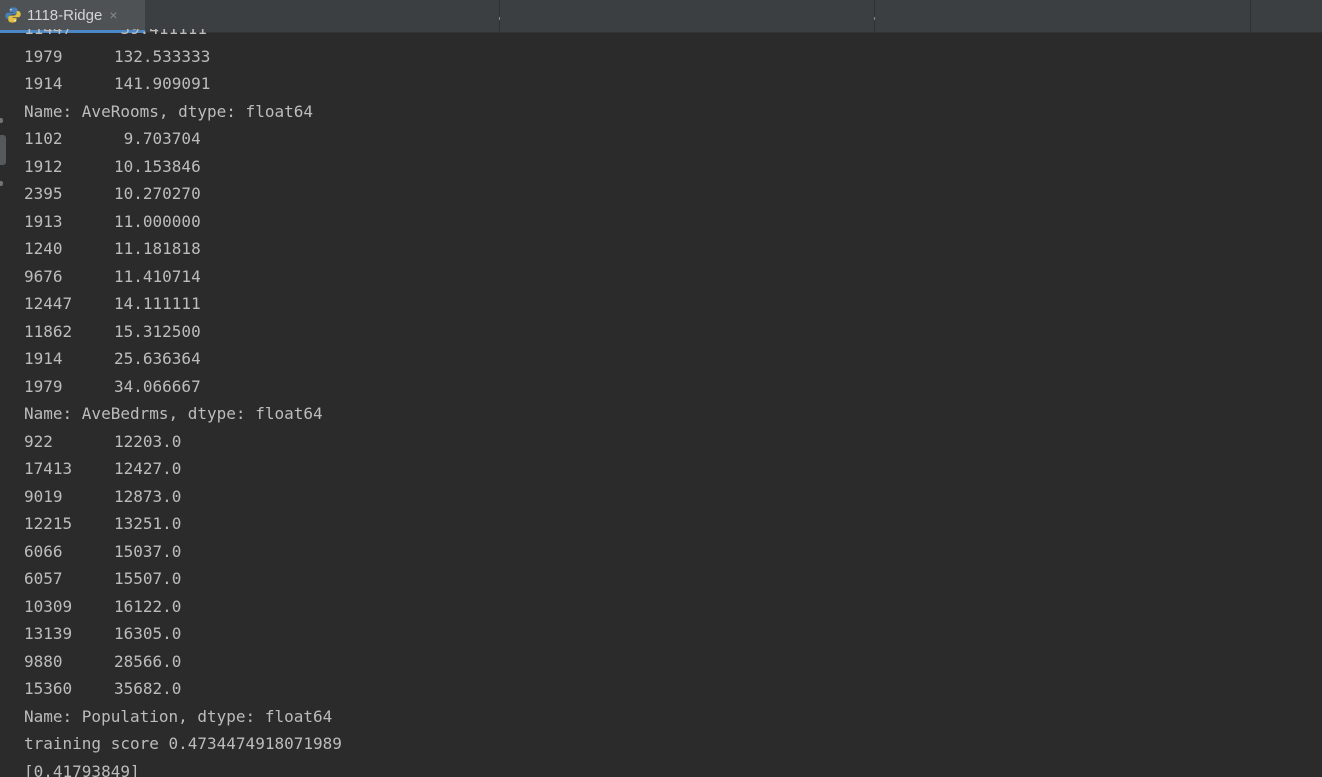 This screenshot has width=1322, height=777. What do you see at coordinates (43, 551) in the screenshot?
I see `series-index: 6066` at bounding box center [43, 551].